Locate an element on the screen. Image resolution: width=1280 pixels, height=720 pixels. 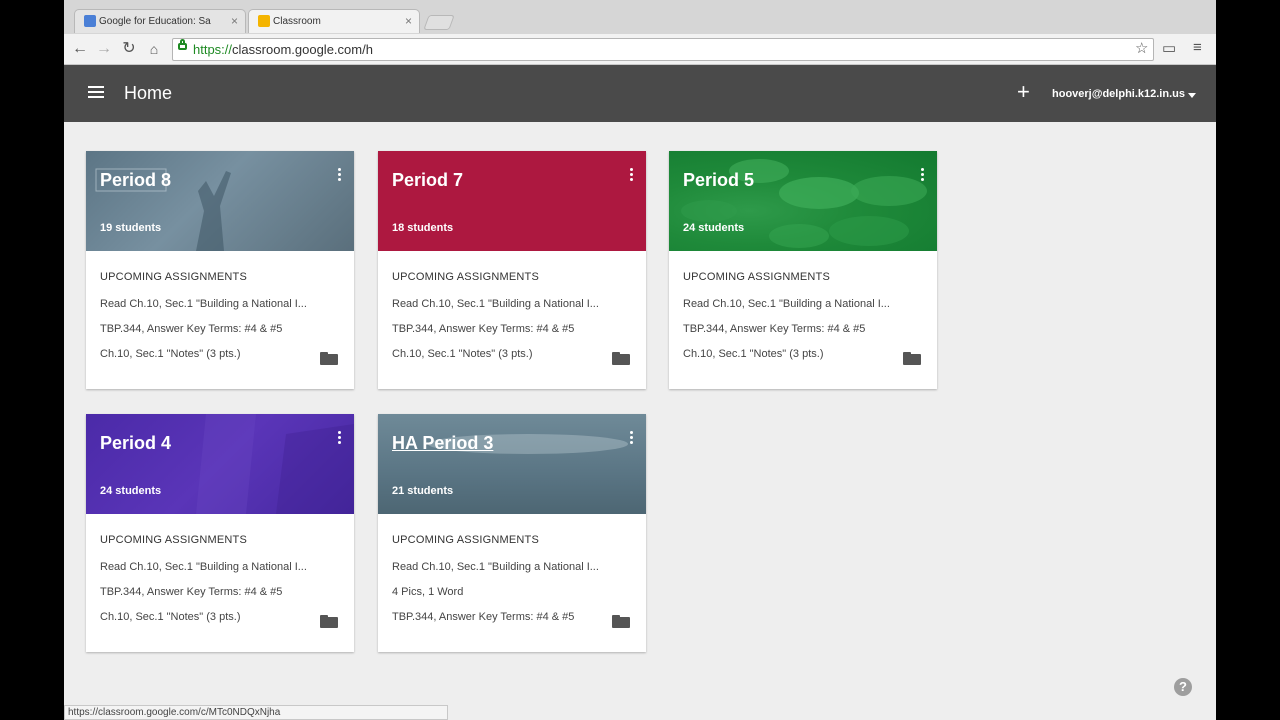
main-menu-icon is located at coordinates (96, 93).